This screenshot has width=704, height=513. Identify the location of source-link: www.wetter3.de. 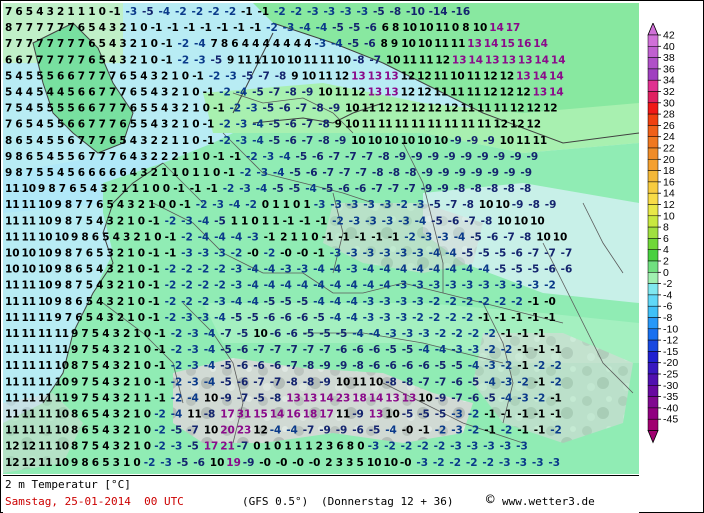
(548, 502).